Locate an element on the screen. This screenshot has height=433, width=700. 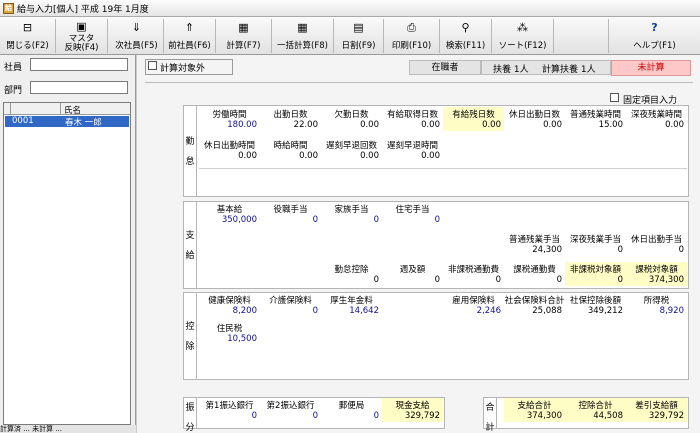
employee-field is located at coordinates (79, 64).